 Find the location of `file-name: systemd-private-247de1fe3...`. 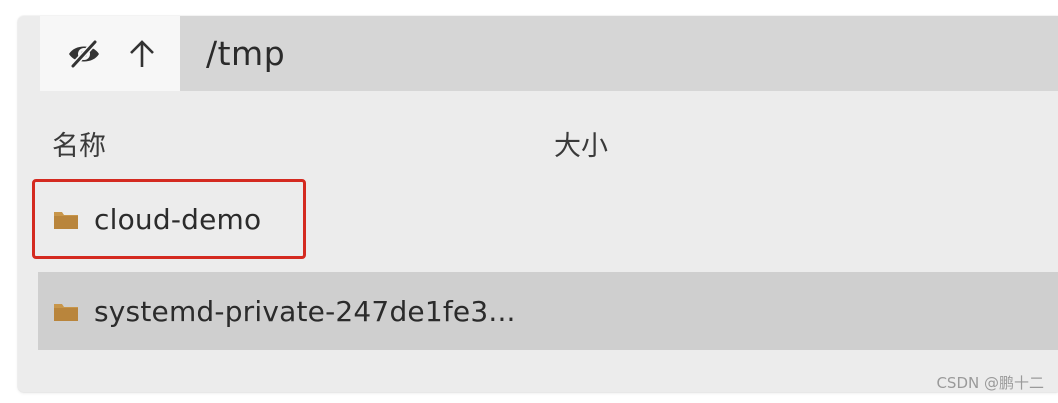

file-name: systemd-private-247de1fe3... is located at coordinates (305, 311).